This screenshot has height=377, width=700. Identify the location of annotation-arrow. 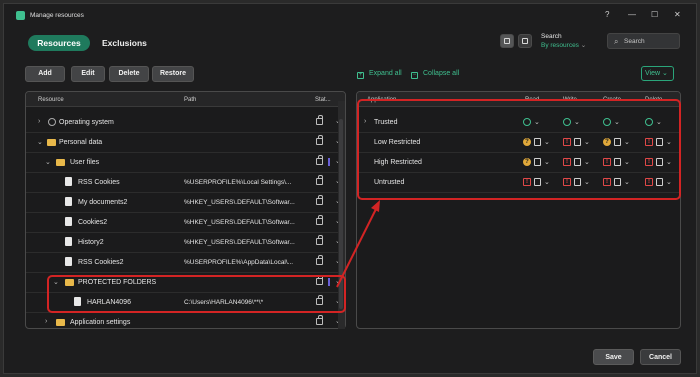
(358, 244).